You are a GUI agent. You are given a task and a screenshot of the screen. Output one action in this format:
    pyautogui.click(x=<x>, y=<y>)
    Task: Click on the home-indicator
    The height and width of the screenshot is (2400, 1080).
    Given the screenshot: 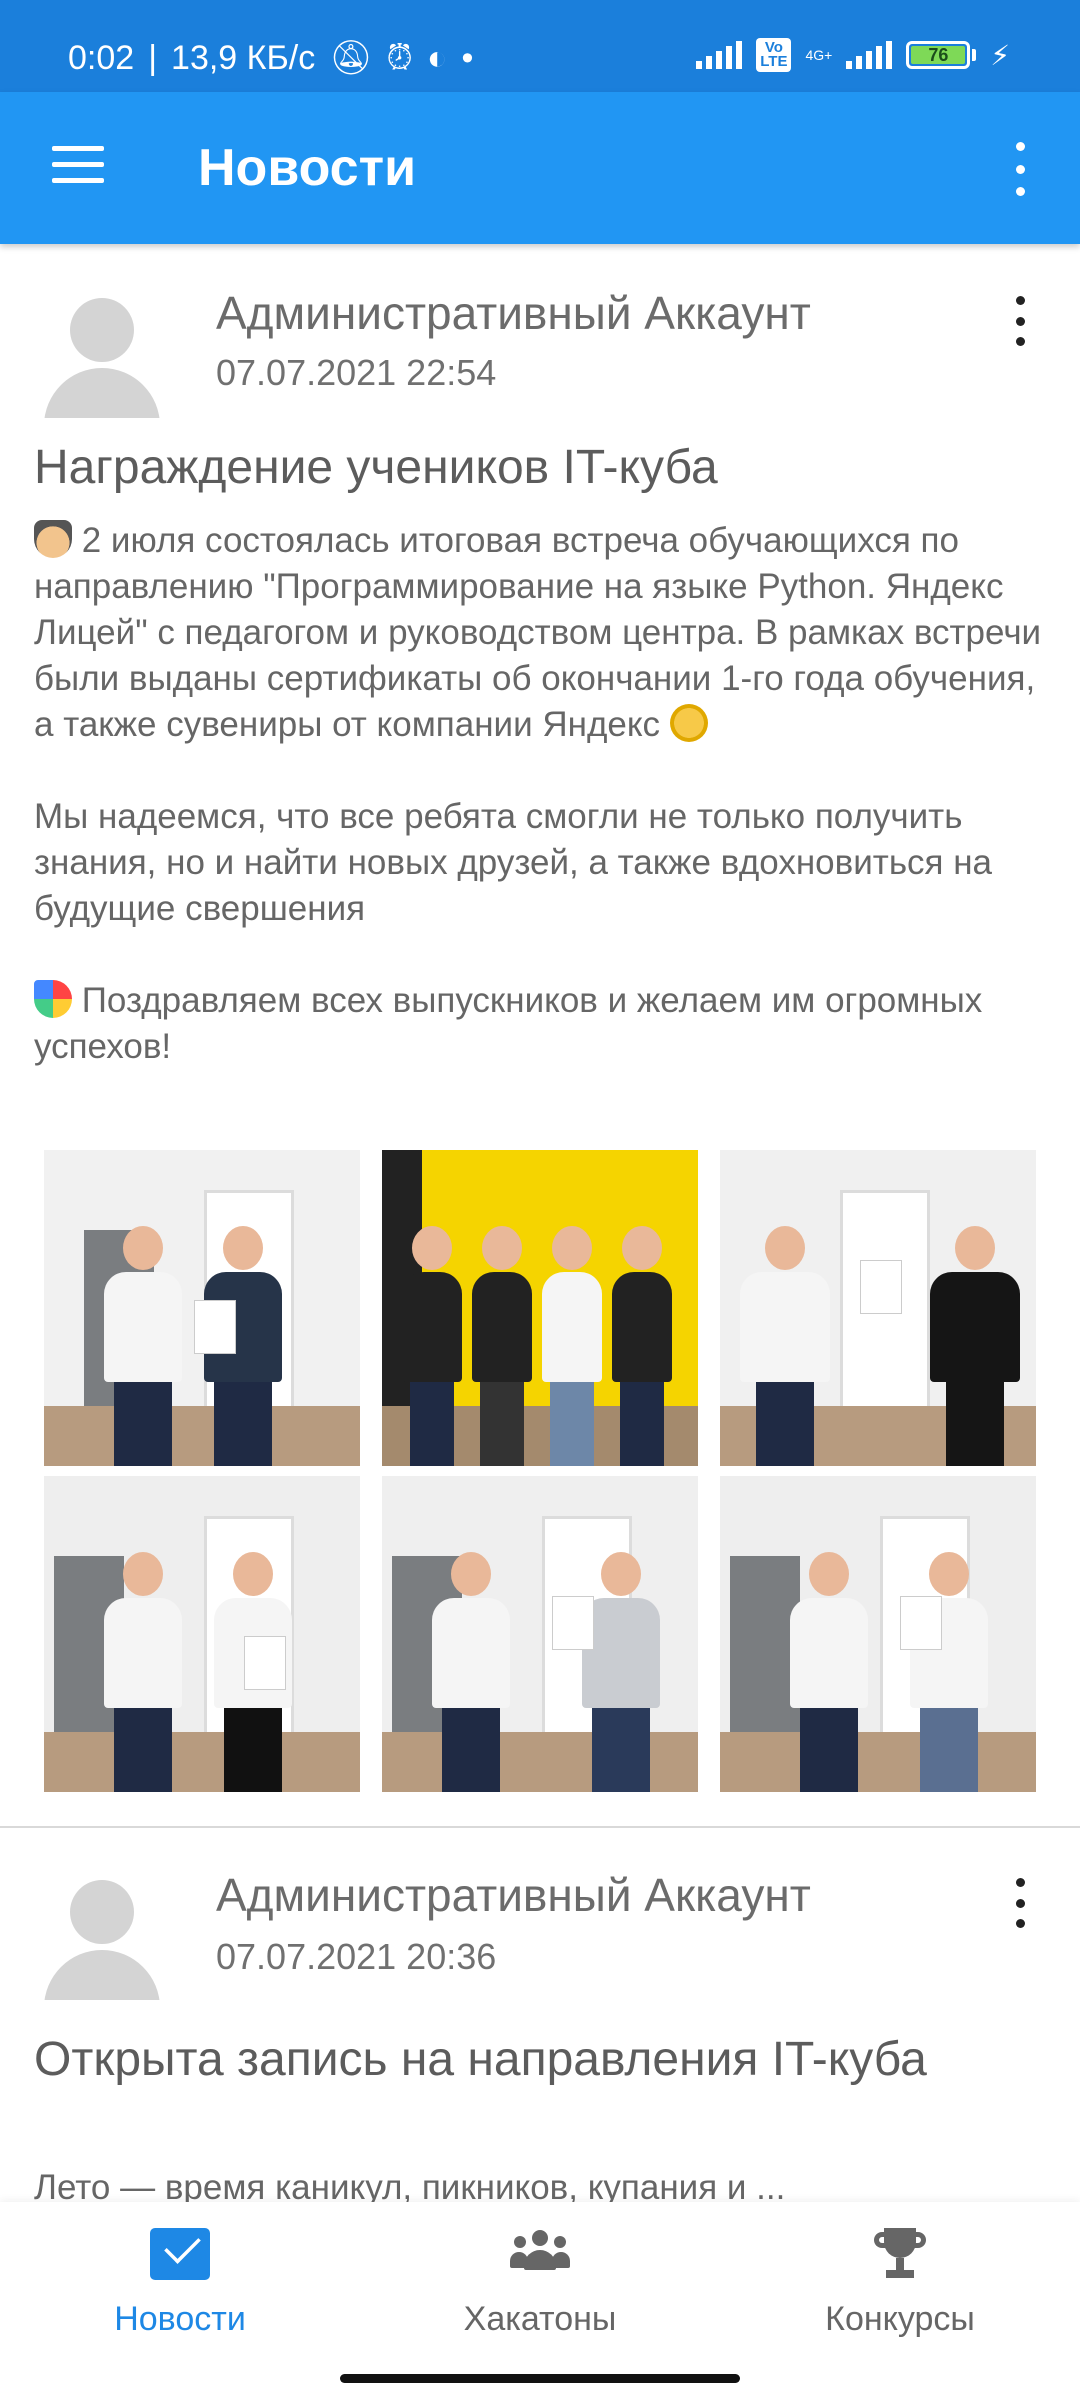 What is the action you would take?
    pyautogui.click(x=540, y=2378)
    